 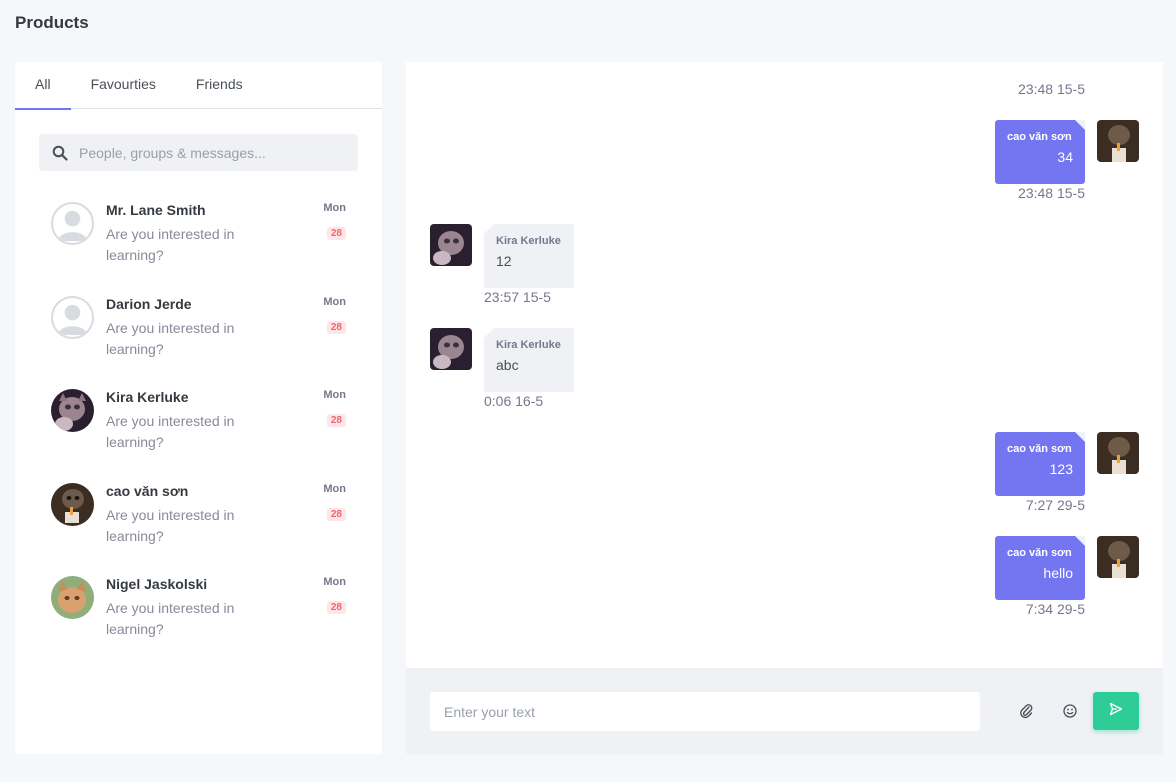 I want to click on incoming-message: Kira Kerluke 12, so click(x=529, y=256).